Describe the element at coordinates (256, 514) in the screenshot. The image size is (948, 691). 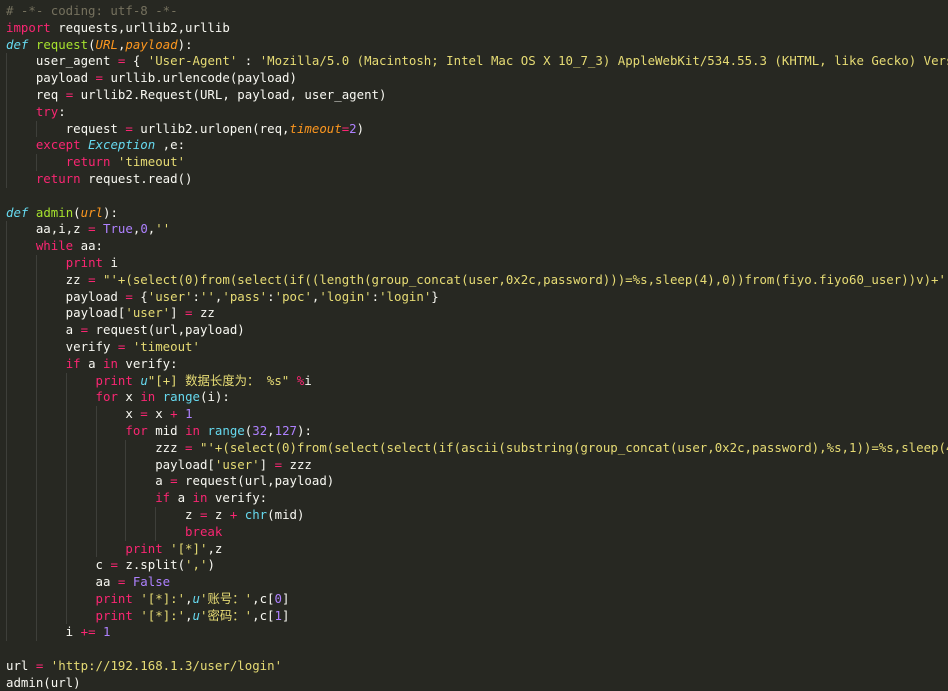
I see `code-token-builtin: chr` at that location.